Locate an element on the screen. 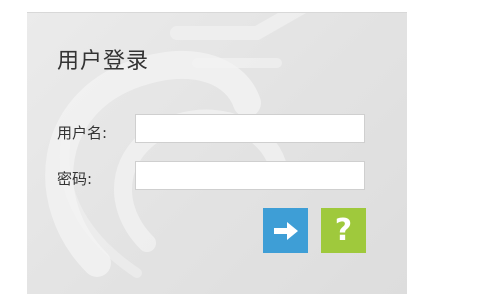  password-label: 密码: is located at coordinates (75, 179).